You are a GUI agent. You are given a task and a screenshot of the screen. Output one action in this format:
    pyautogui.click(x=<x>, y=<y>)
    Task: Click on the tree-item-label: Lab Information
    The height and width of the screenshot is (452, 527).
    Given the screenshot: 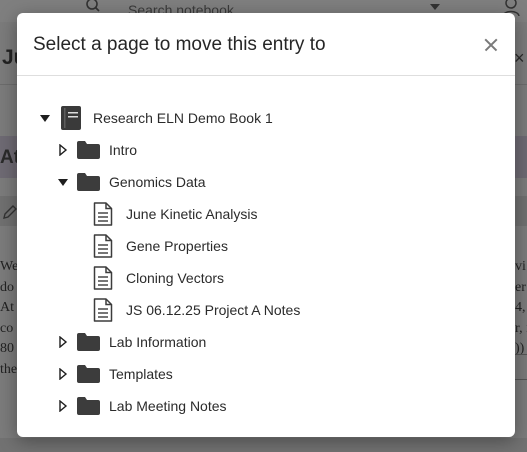 What is the action you would take?
    pyautogui.click(x=158, y=342)
    